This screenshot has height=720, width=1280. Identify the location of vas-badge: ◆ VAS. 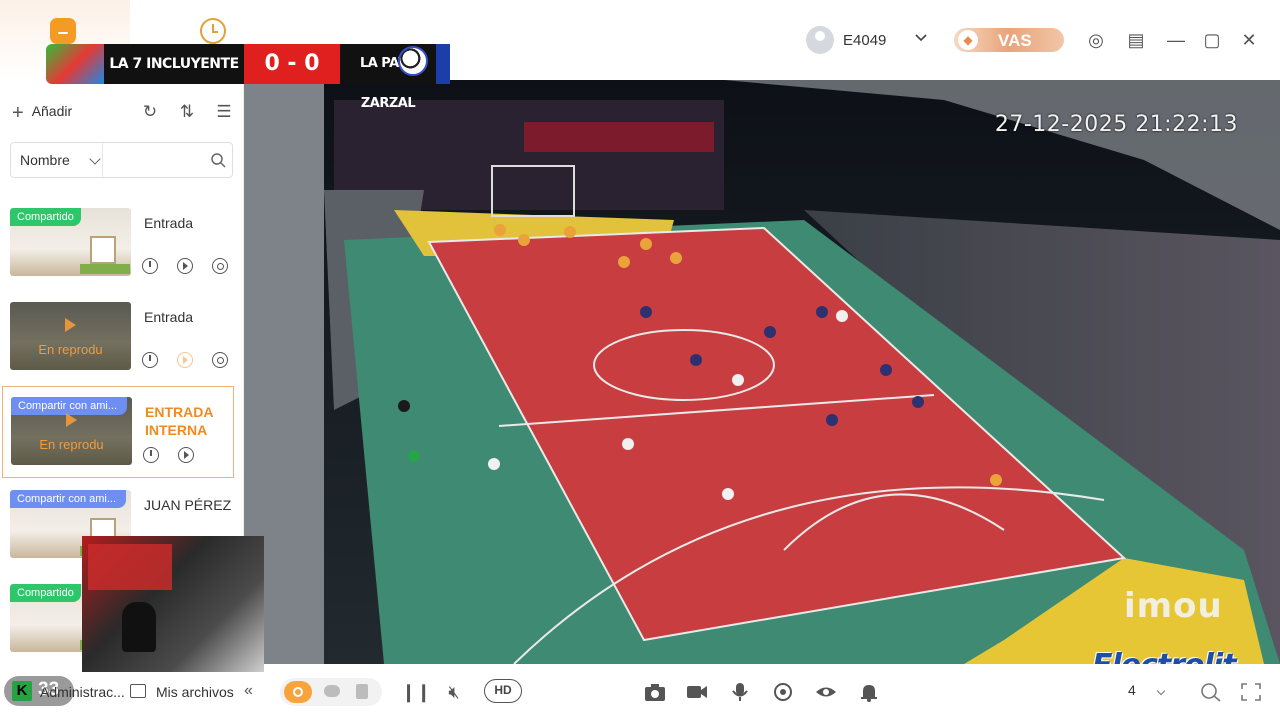
(1009, 40).